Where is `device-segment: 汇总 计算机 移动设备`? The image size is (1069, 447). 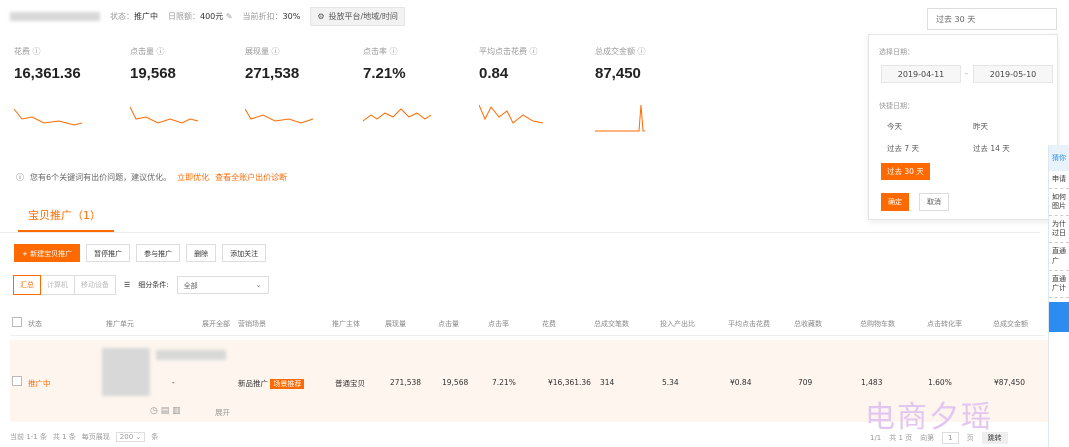
device-segment: 汇总 计算机 移动设备 is located at coordinates (64, 285).